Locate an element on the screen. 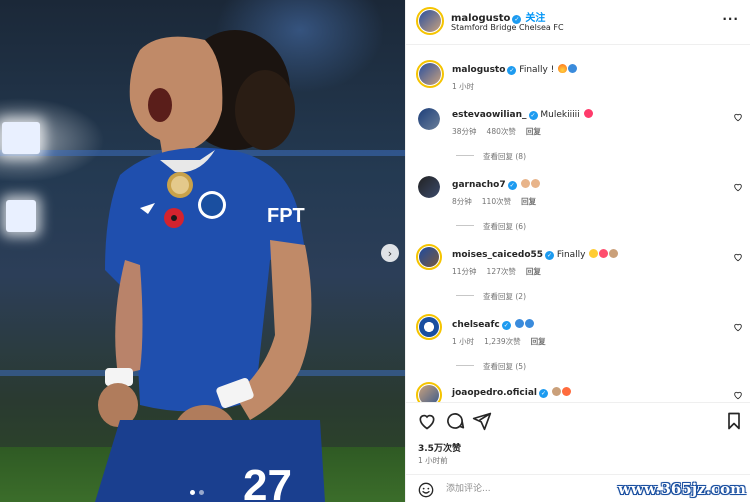 The width and height of the screenshot is (750, 502). caption-time: 1 小时 is located at coordinates (463, 86).